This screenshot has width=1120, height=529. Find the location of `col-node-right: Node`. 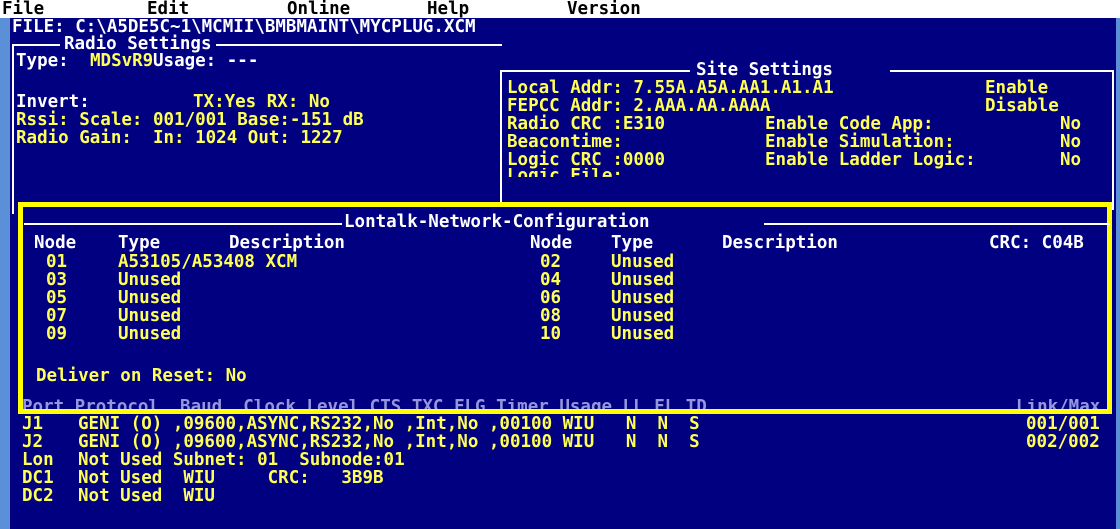

col-node-right: Node is located at coordinates (551, 243).